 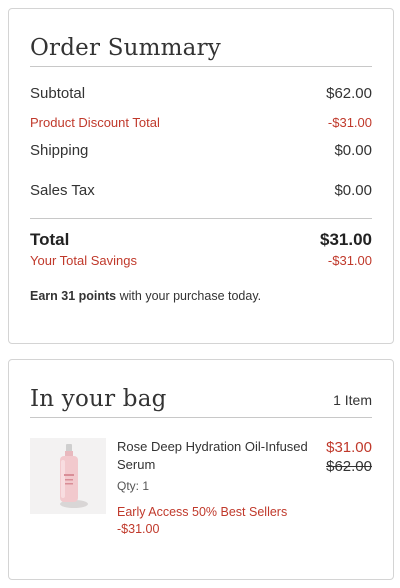 What do you see at coordinates (202, 512) in the screenshot?
I see `promo-label: Early Access 50% Best Sellers` at bounding box center [202, 512].